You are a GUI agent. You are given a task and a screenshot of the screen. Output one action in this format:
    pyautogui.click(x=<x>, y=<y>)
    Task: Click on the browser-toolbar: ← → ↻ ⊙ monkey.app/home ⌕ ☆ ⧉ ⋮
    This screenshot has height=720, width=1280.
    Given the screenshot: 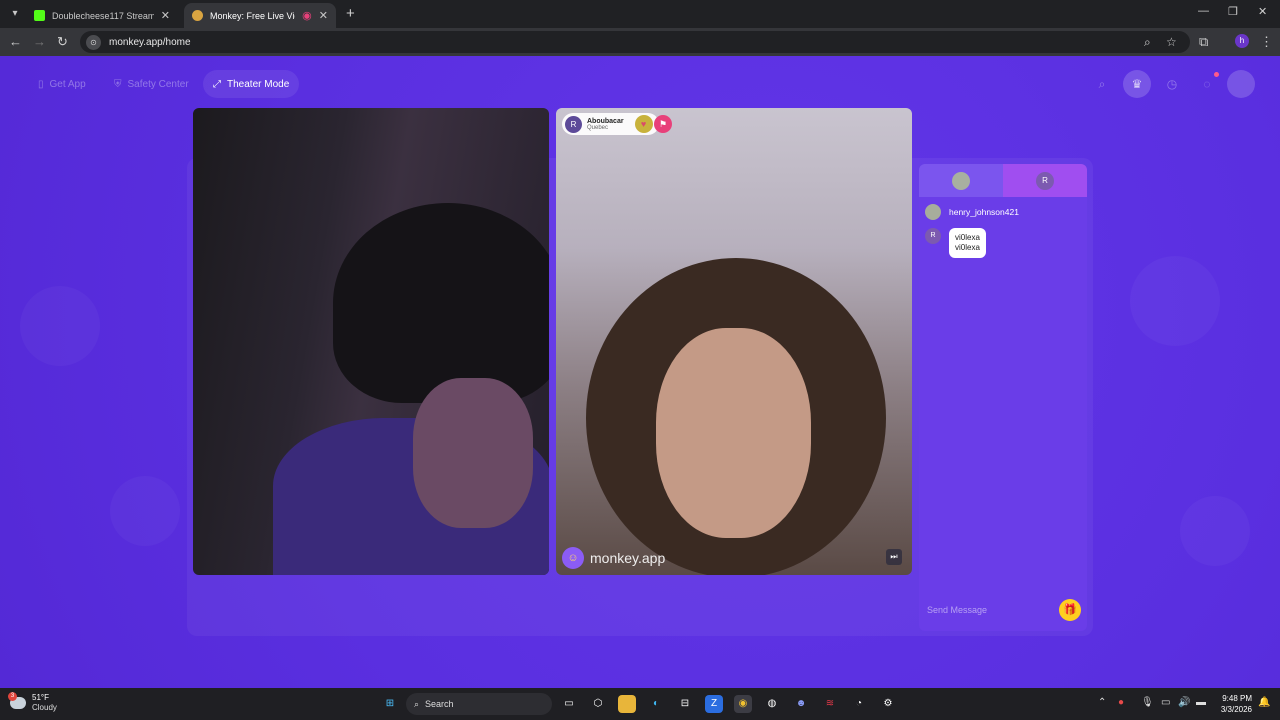 What is the action you would take?
    pyautogui.click(x=640, y=42)
    